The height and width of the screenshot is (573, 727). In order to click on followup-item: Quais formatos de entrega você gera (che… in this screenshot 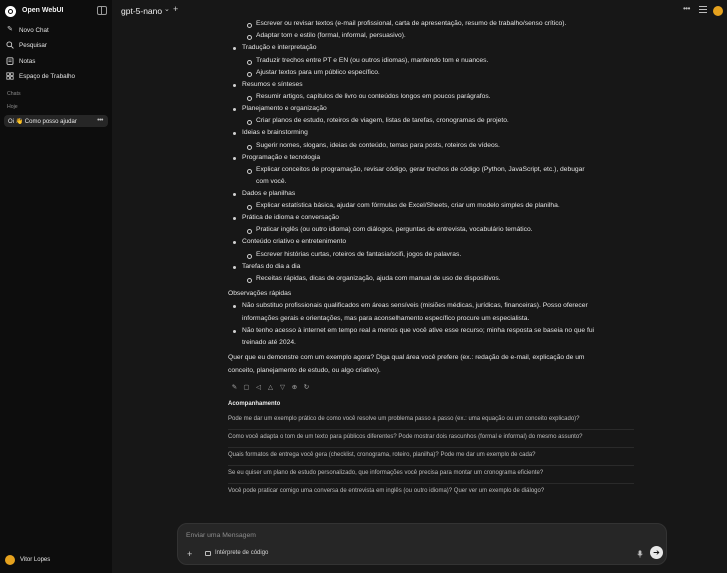, I will do `click(431, 457)`.